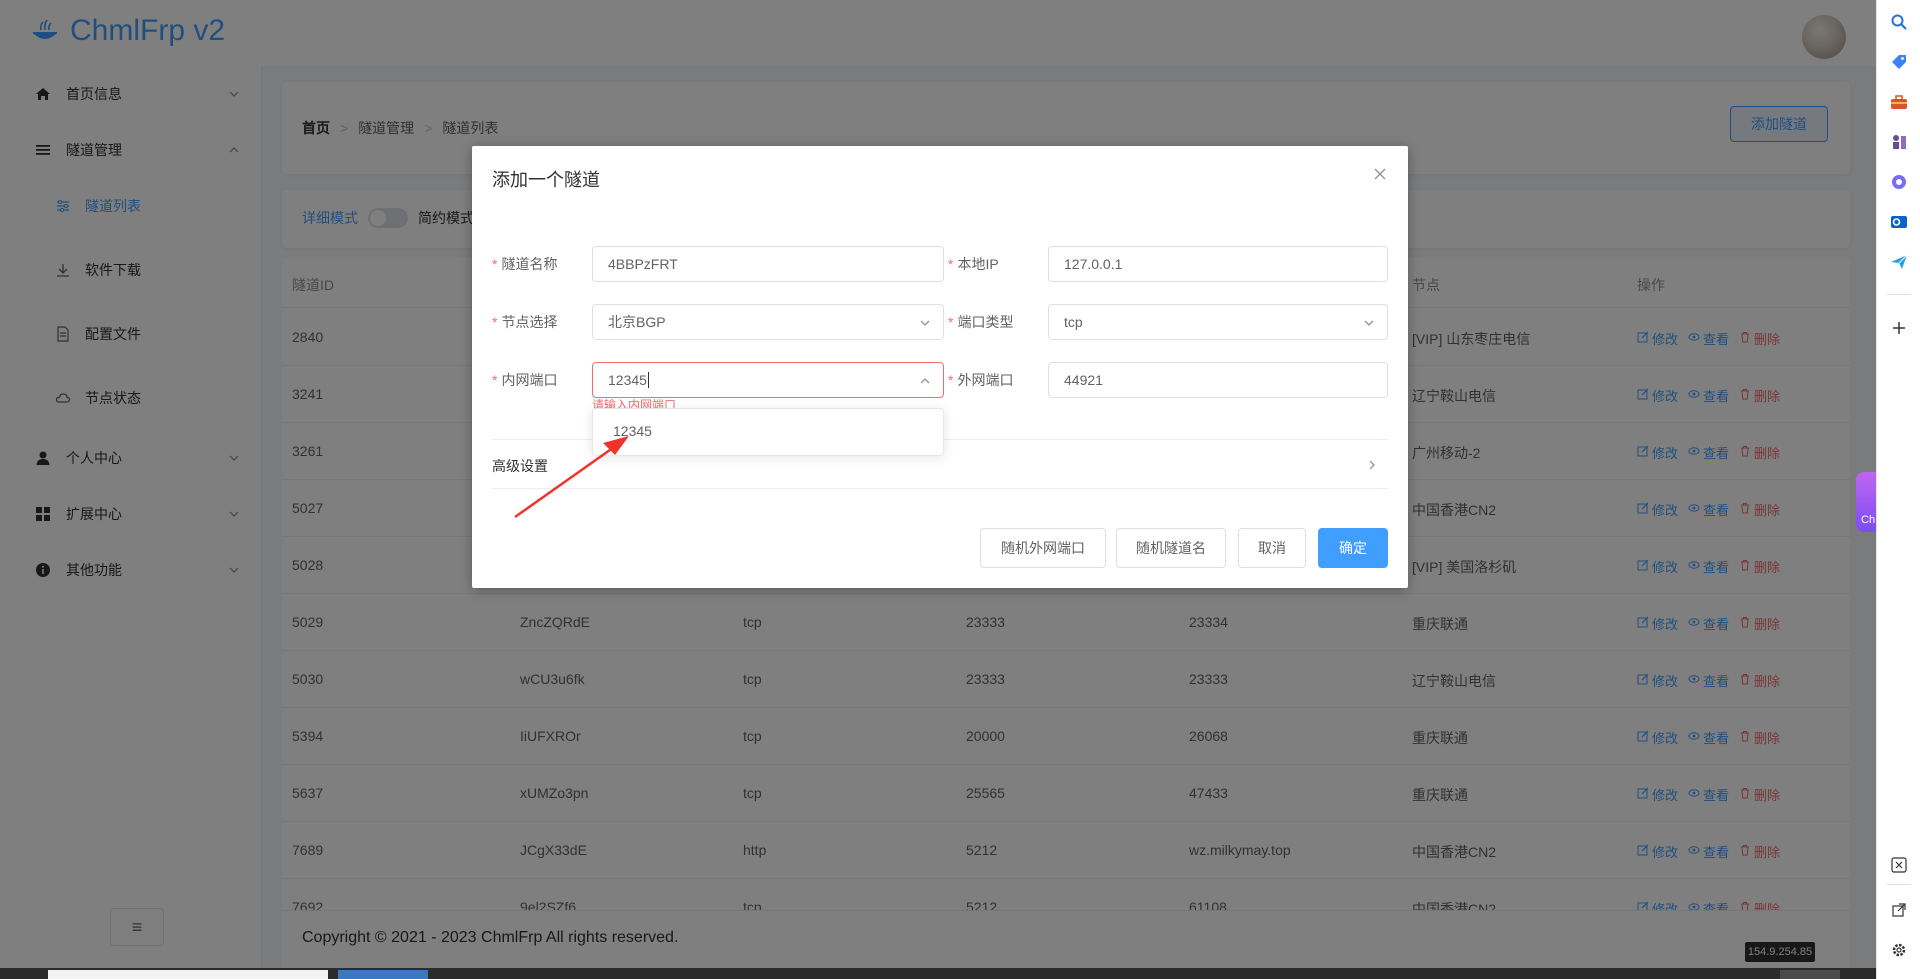  What do you see at coordinates (1810, 974) in the screenshot?
I see `taskbar-clock` at bounding box center [1810, 974].